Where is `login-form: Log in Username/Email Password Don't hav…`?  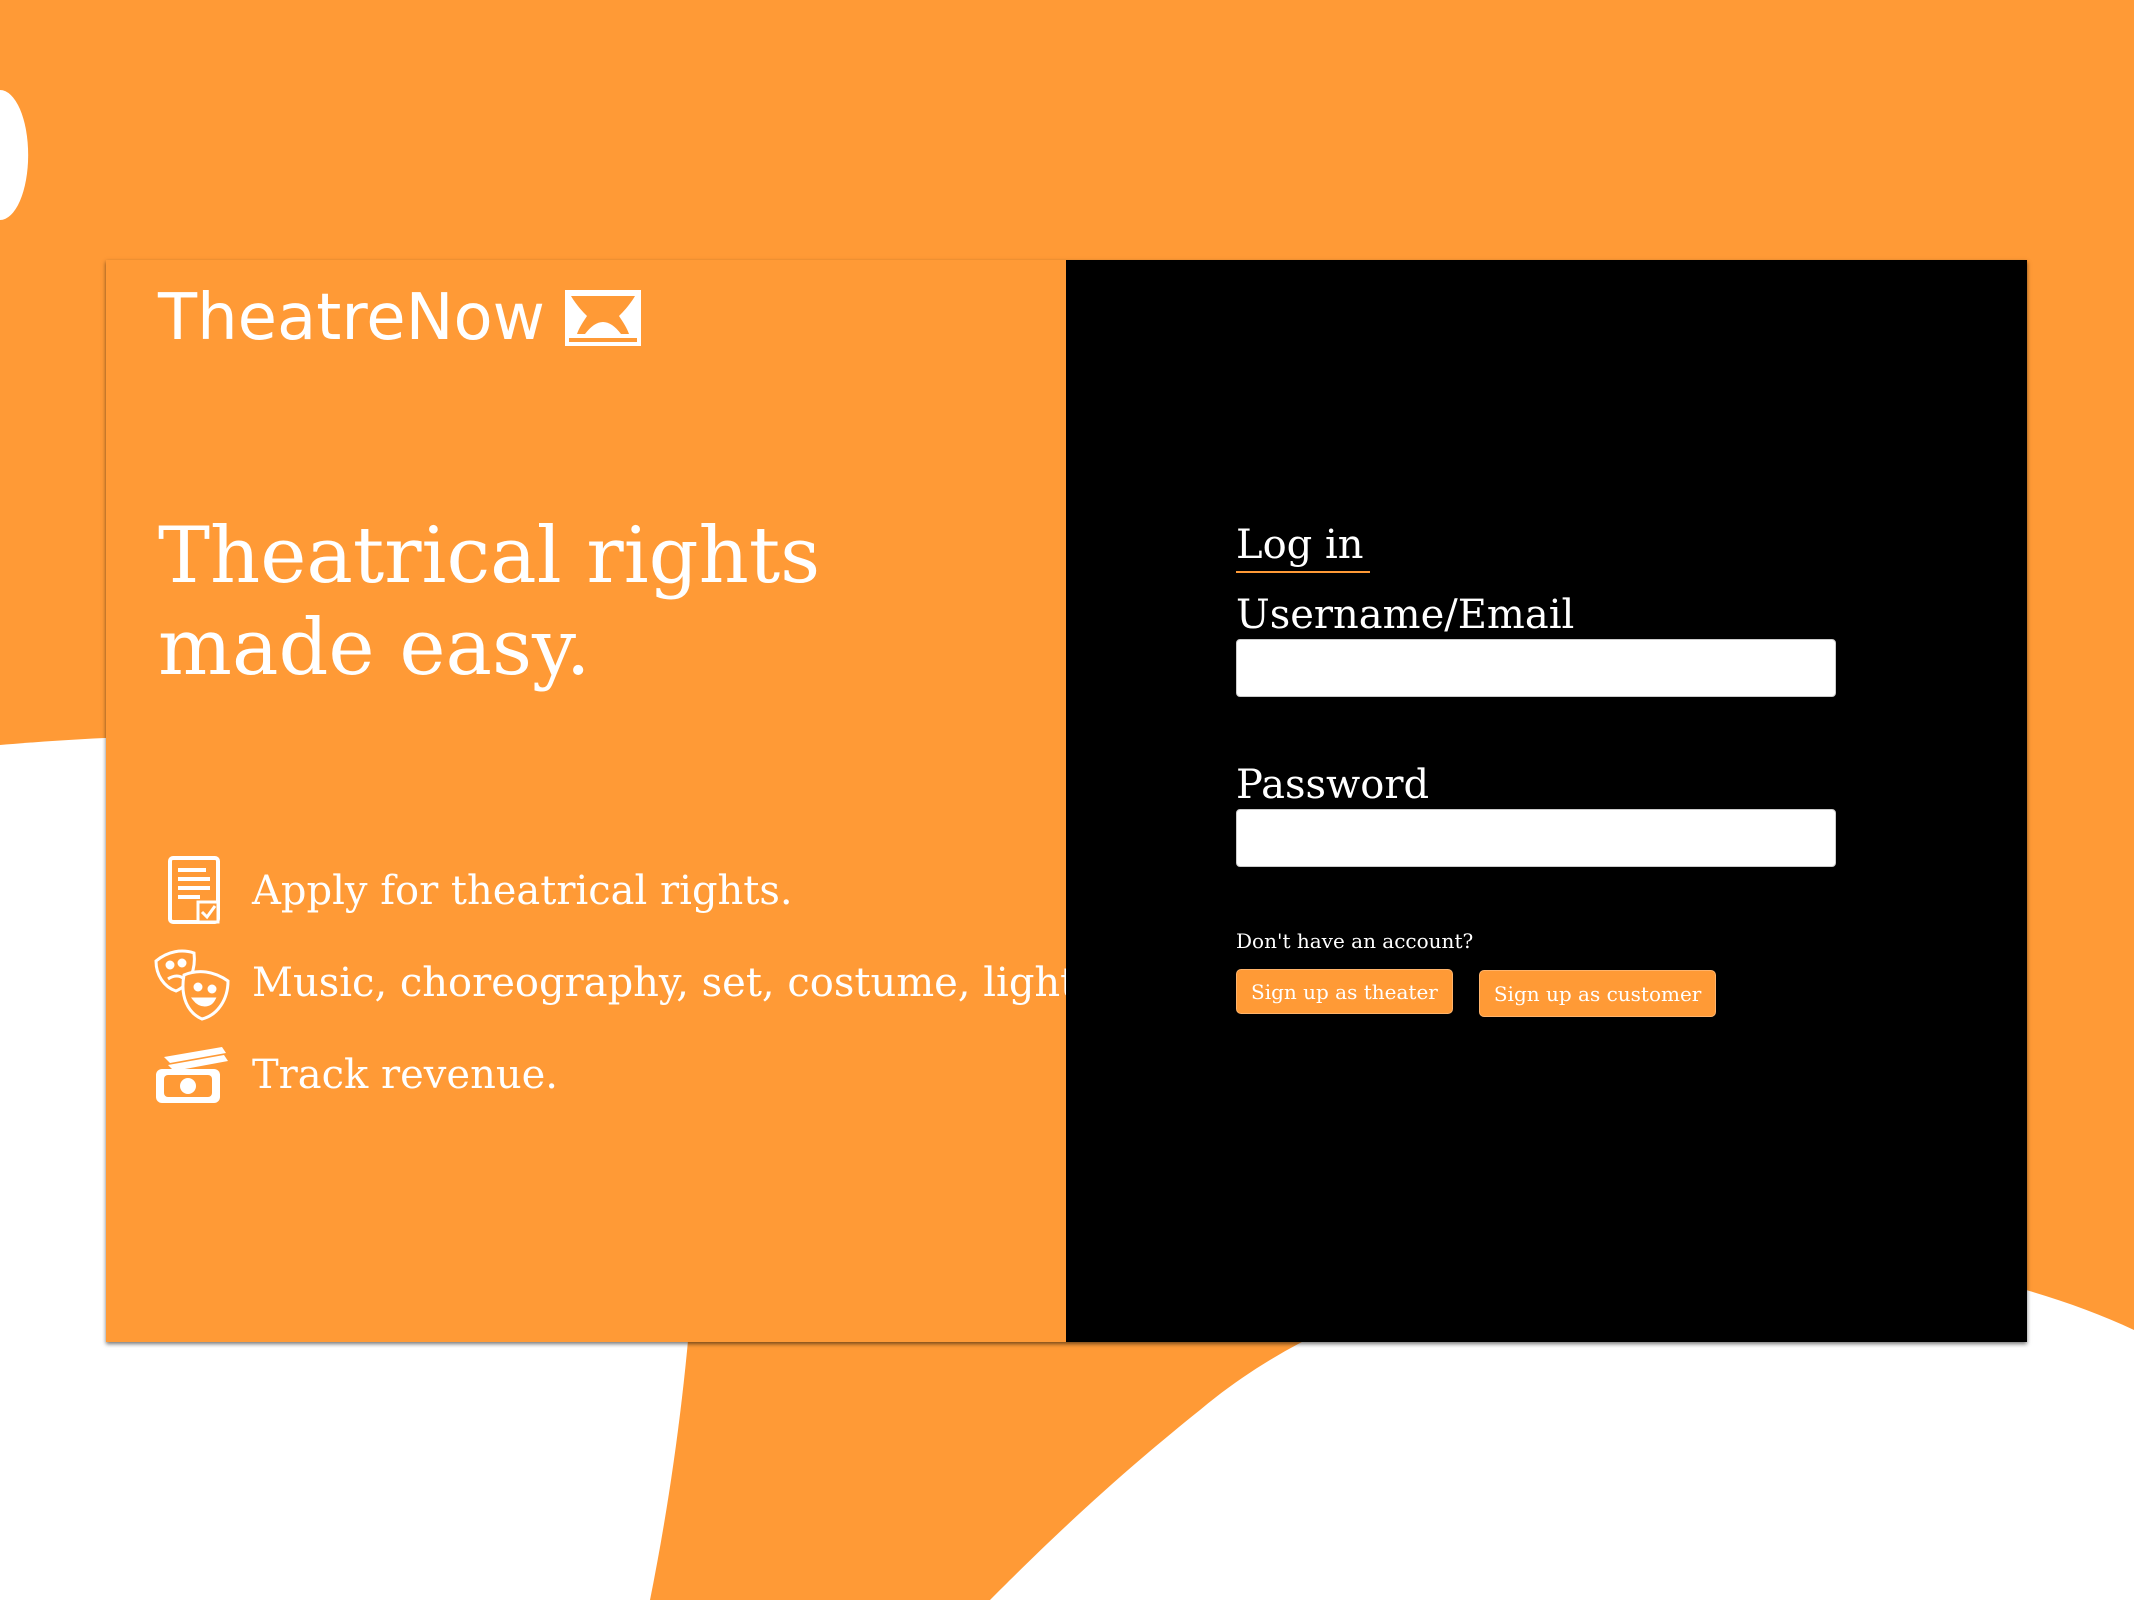 login-form: Log in Username/Email Password Don't hav… is located at coordinates (1536, 771).